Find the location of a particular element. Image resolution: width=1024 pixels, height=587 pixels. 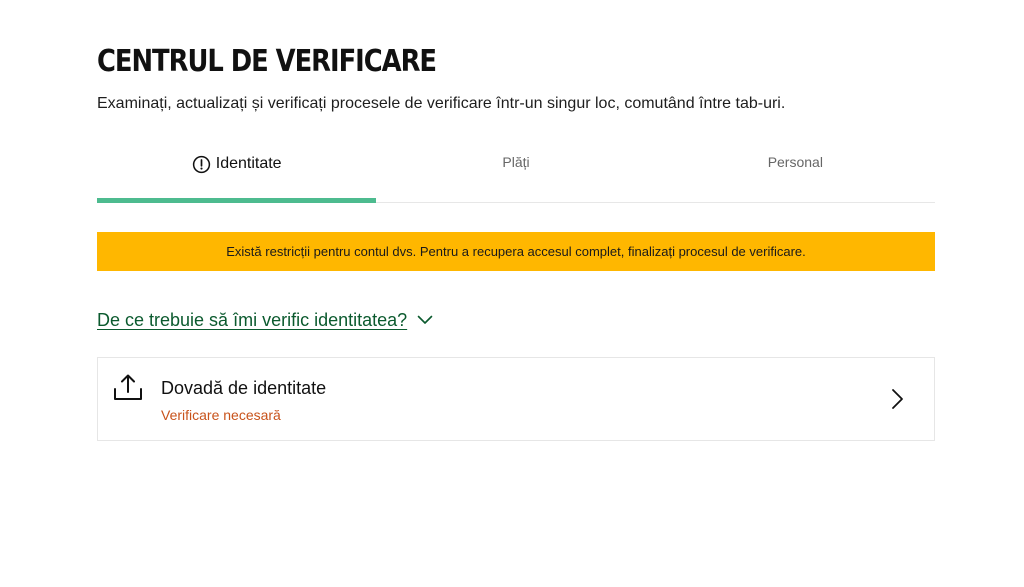

upload-icon is located at coordinates (128, 388).